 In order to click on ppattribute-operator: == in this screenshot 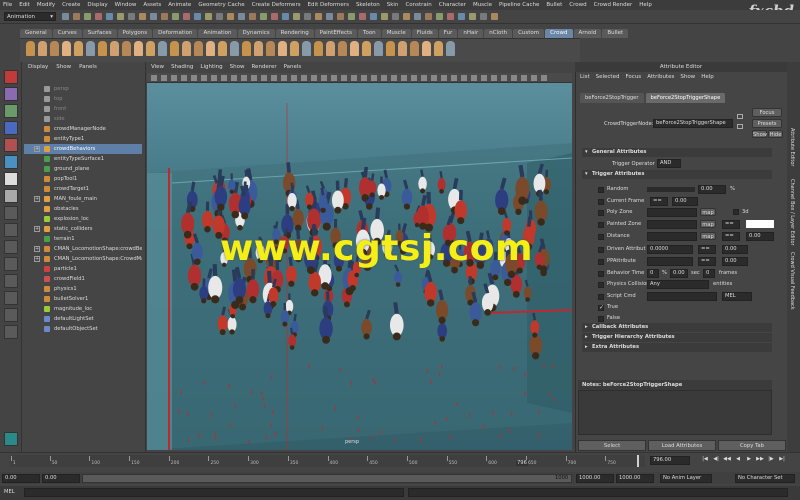, I will do `click(707, 261)`.